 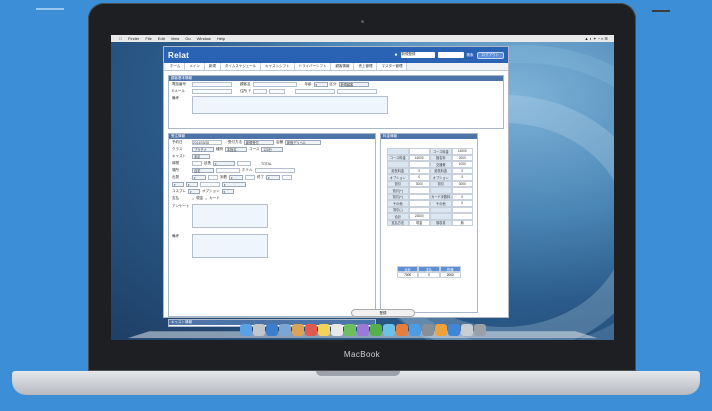 I want to click on extension-label: 延長, so click(x=207, y=163).